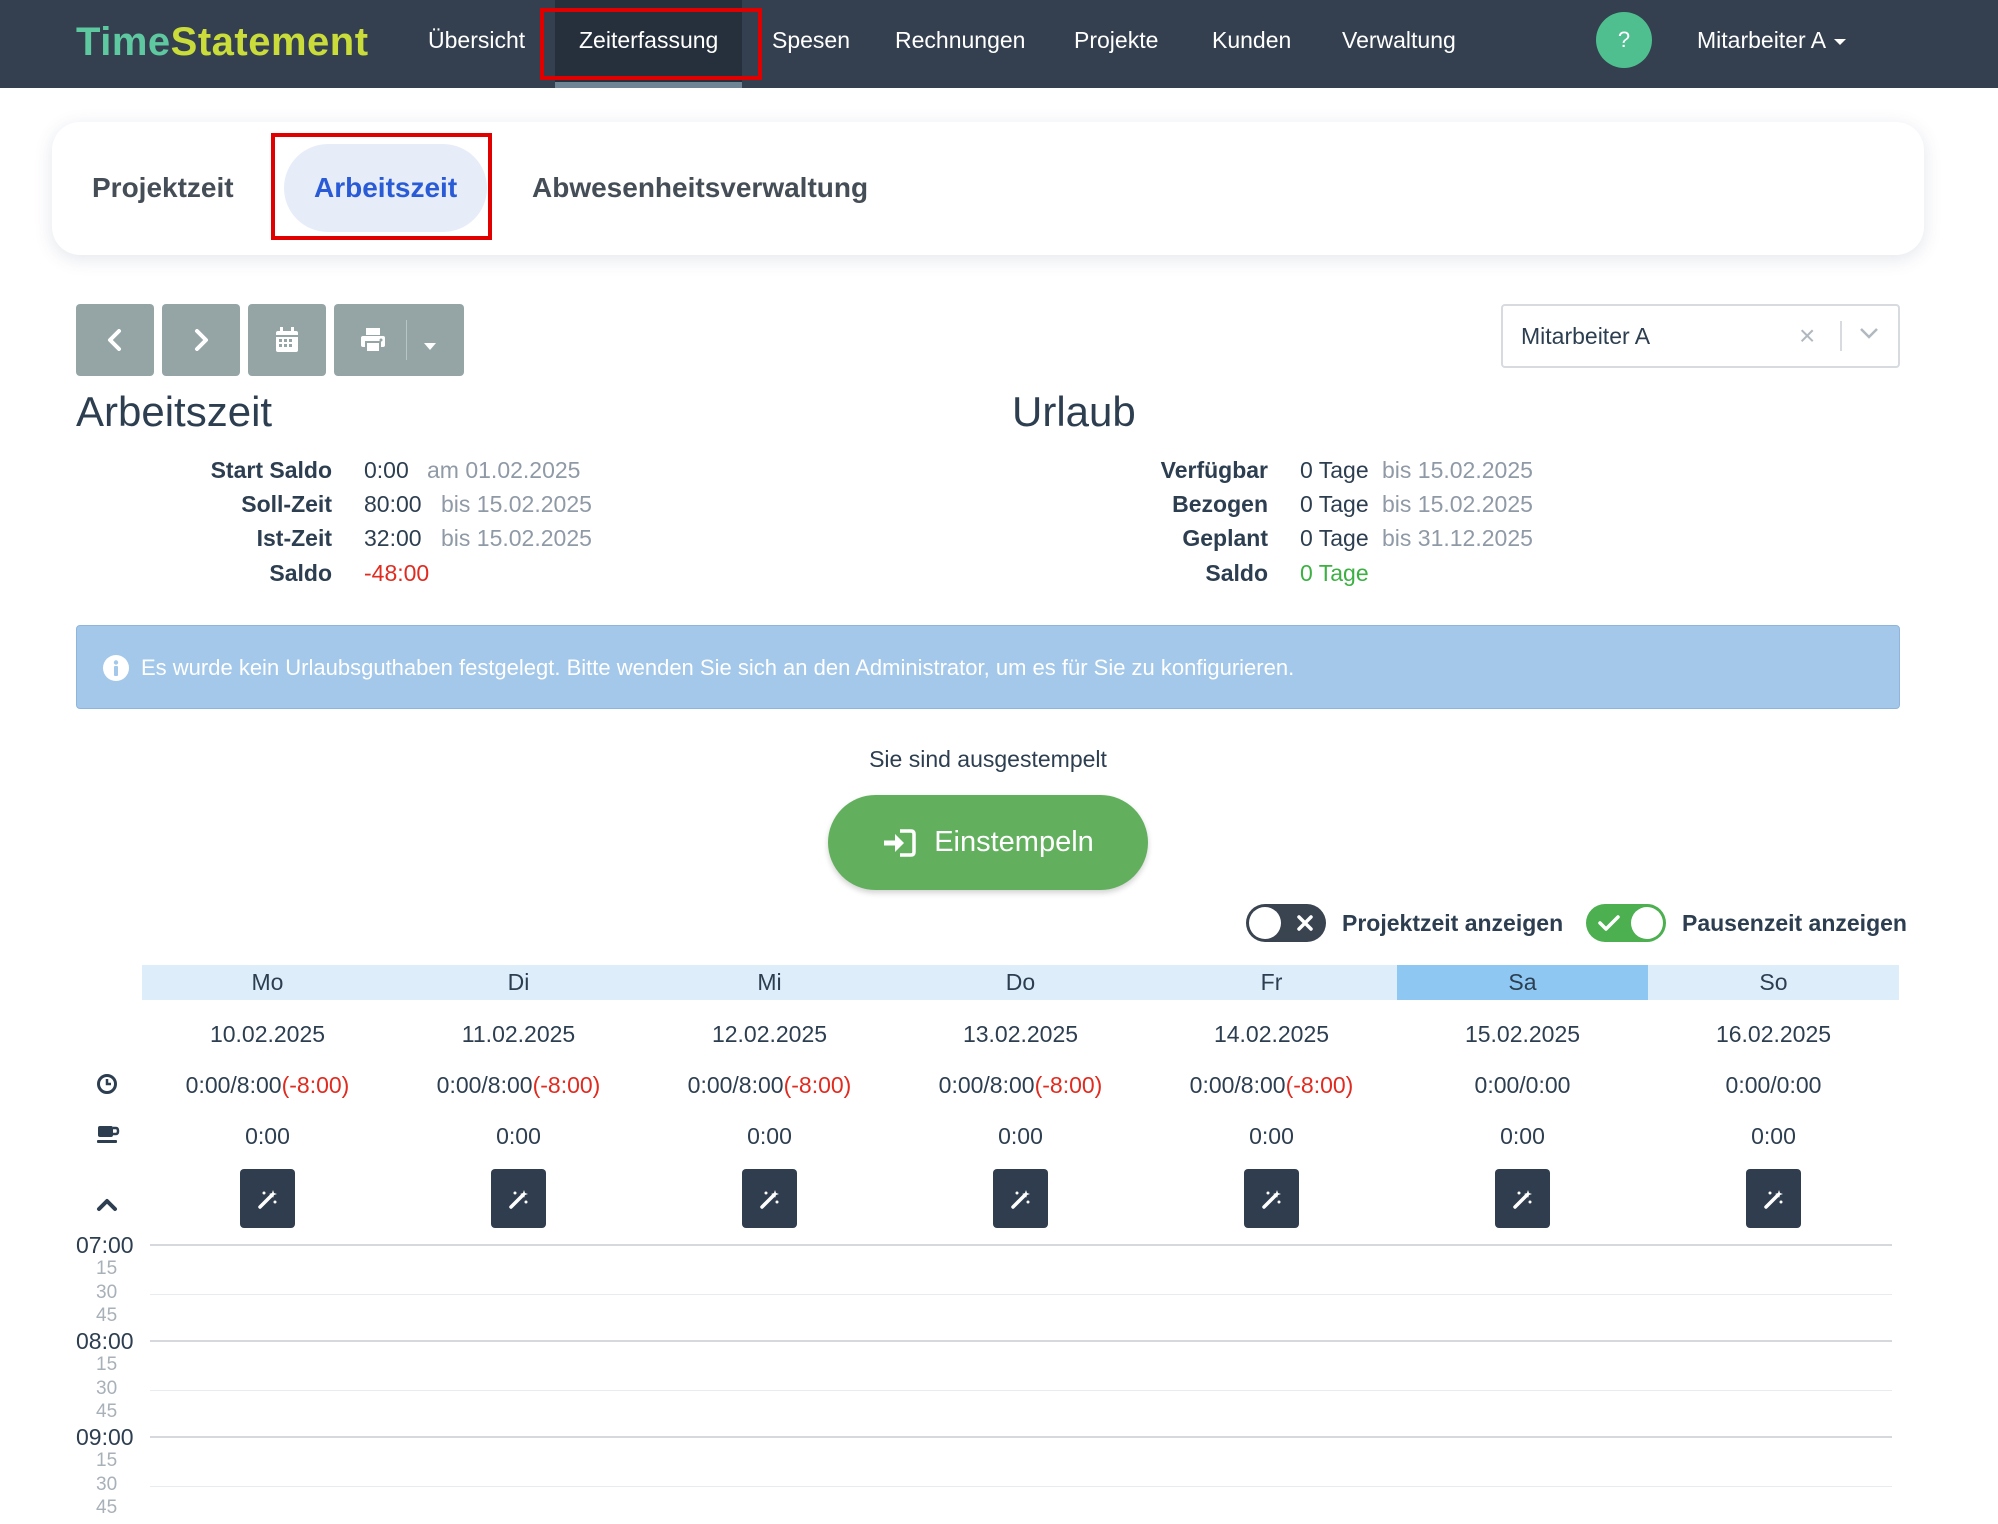 The image size is (1998, 1524). I want to click on day-time-fr: 0:00/8:00(-8:00), so click(1271, 1085).